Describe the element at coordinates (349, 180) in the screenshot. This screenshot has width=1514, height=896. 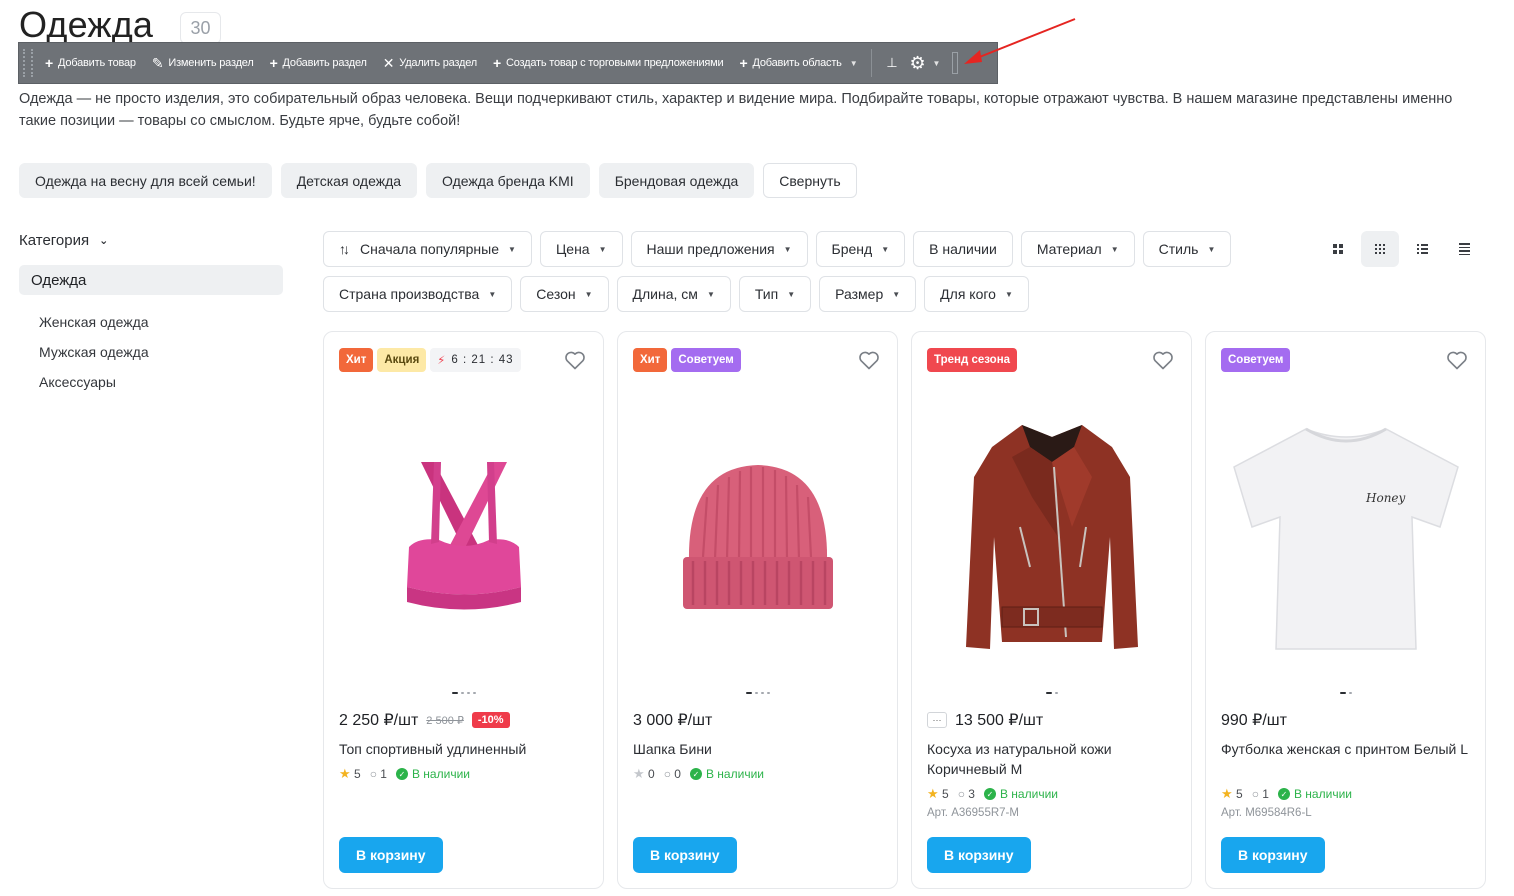
I see `chip-kids-clothing: Детская одежда` at that location.